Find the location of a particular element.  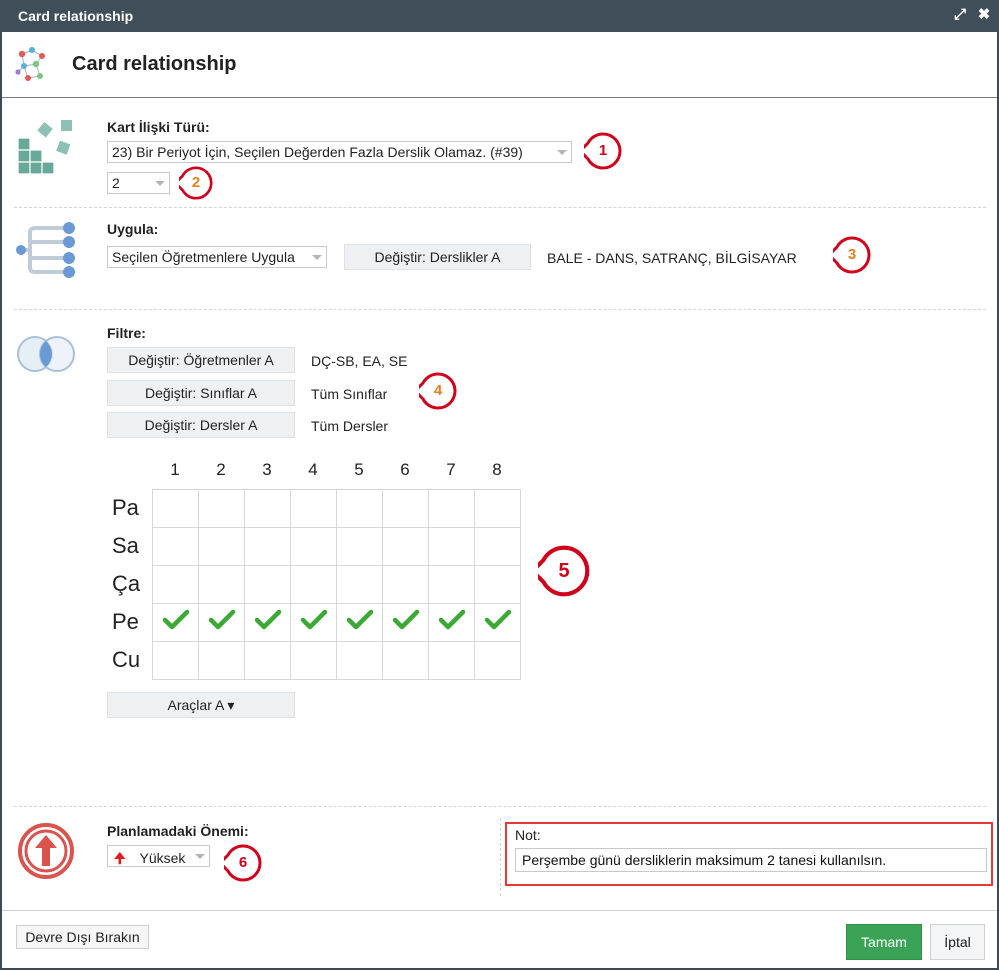

count-value: 2 is located at coordinates (116, 183).